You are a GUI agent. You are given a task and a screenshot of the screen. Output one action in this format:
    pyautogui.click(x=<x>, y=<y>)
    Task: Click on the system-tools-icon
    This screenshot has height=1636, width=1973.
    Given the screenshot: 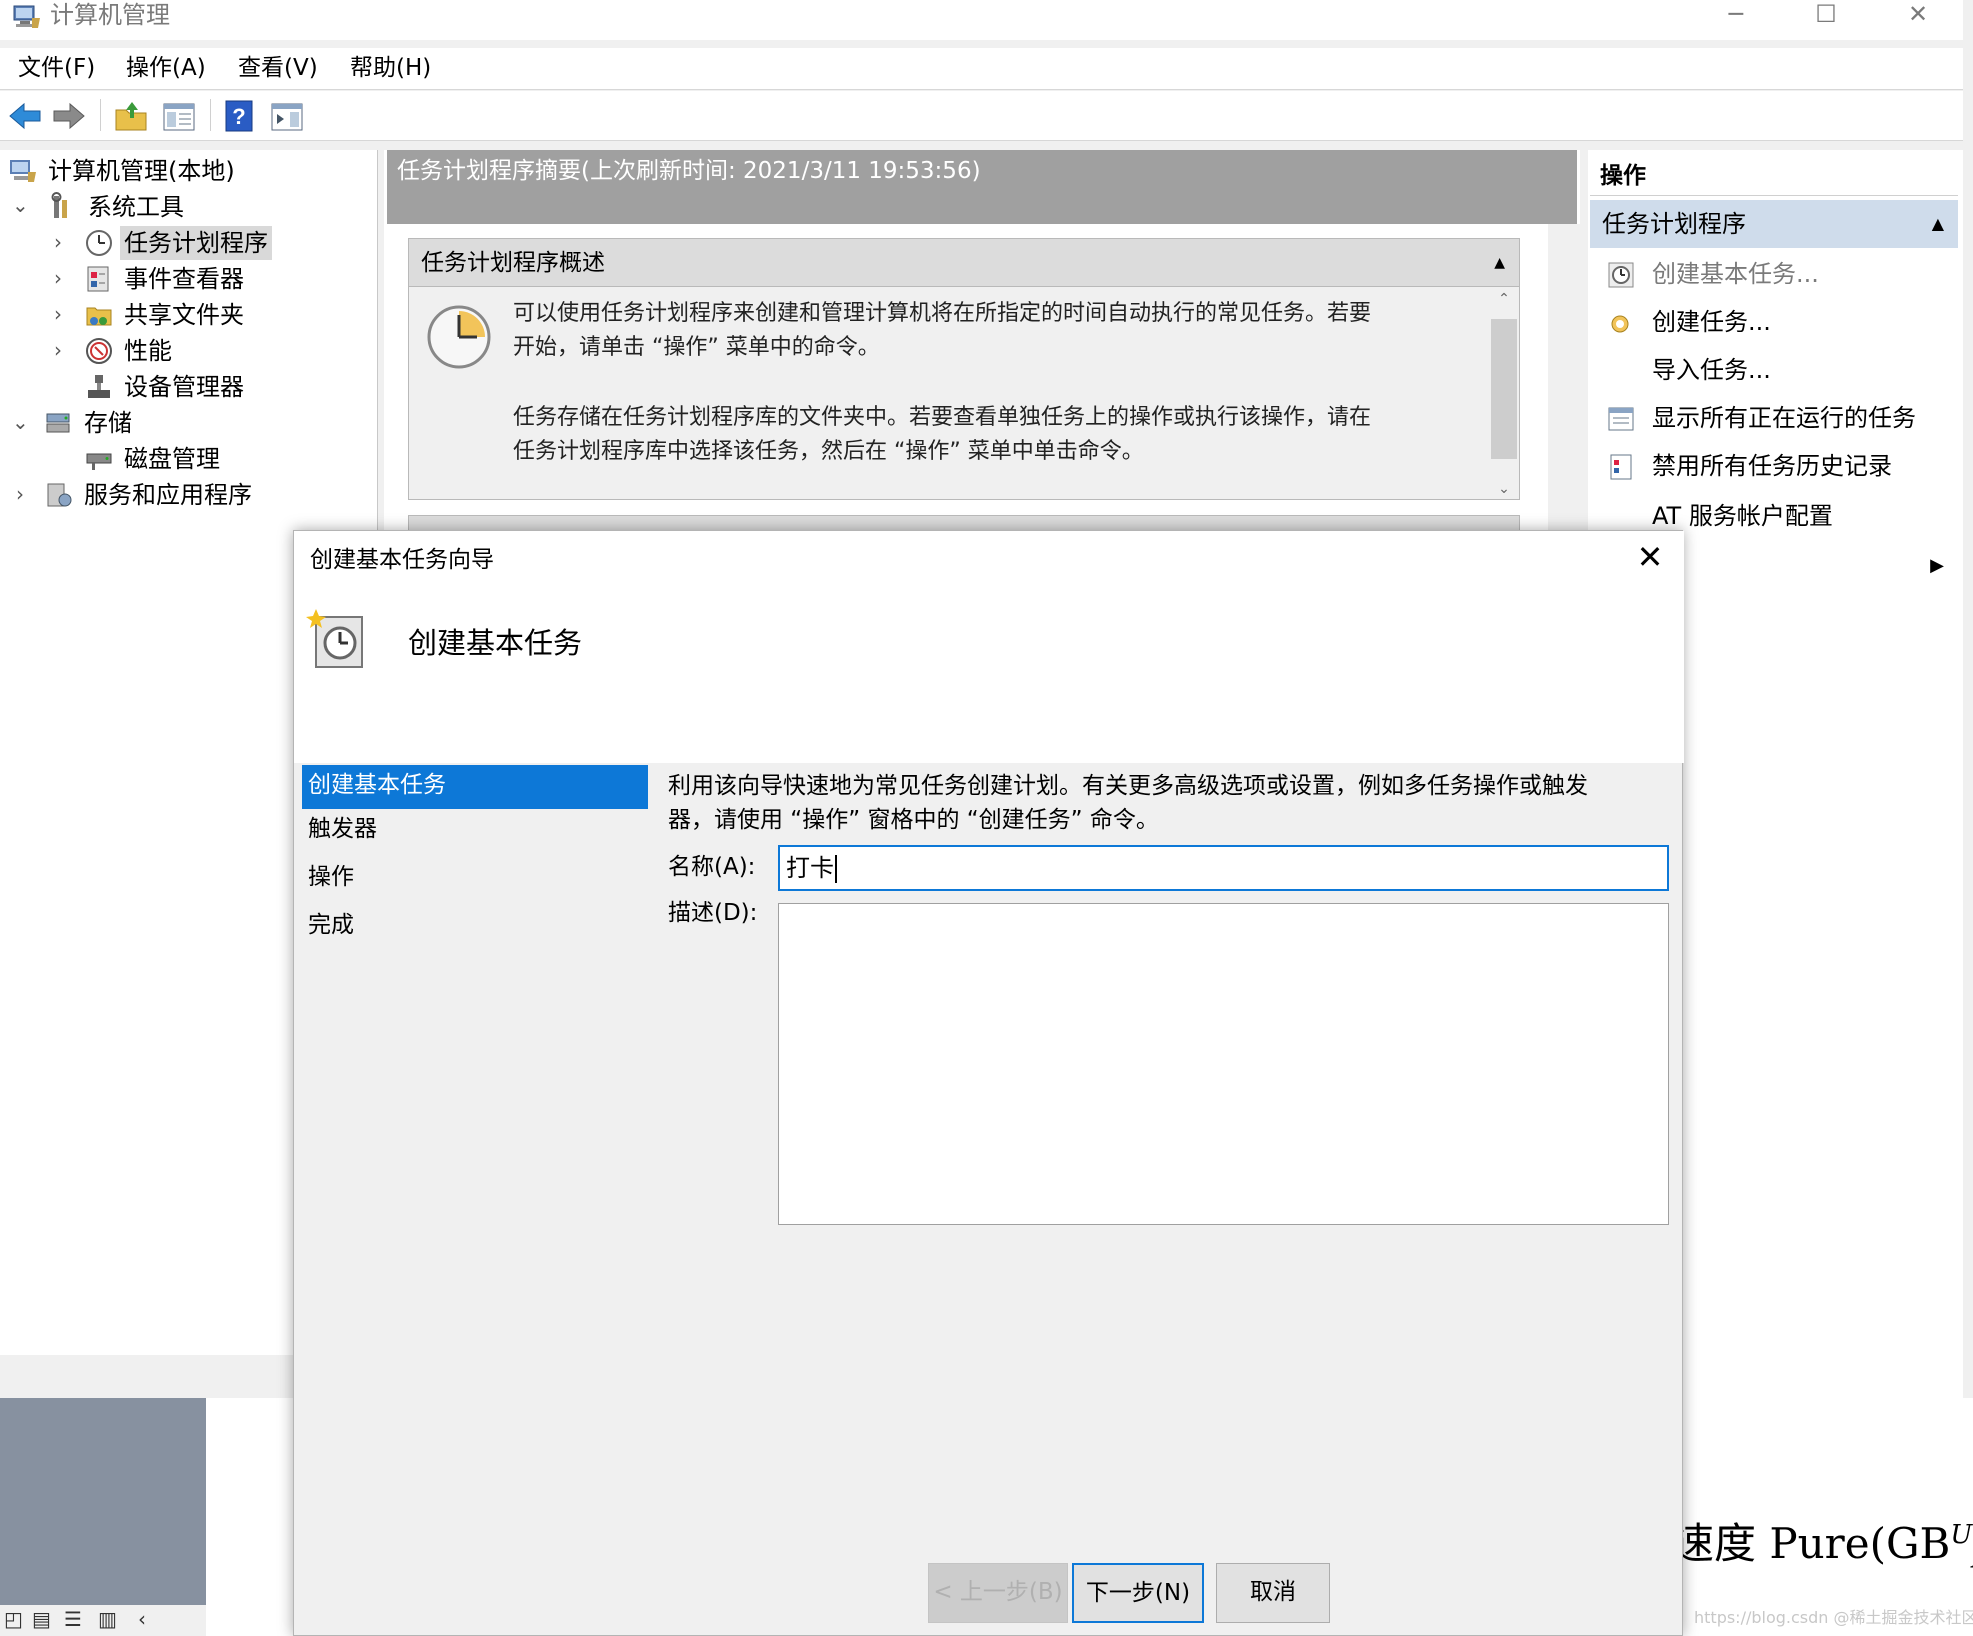 What is the action you would take?
    pyautogui.click(x=59, y=205)
    